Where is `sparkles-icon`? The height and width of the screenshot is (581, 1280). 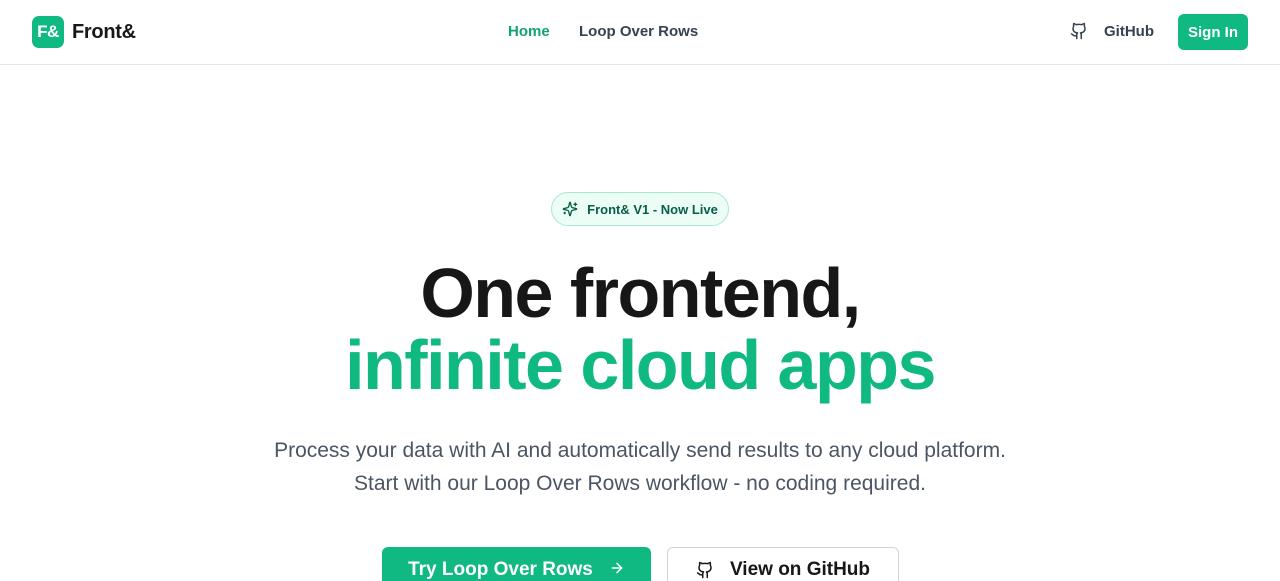
sparkles-icon is located at coordinates (570, 209).